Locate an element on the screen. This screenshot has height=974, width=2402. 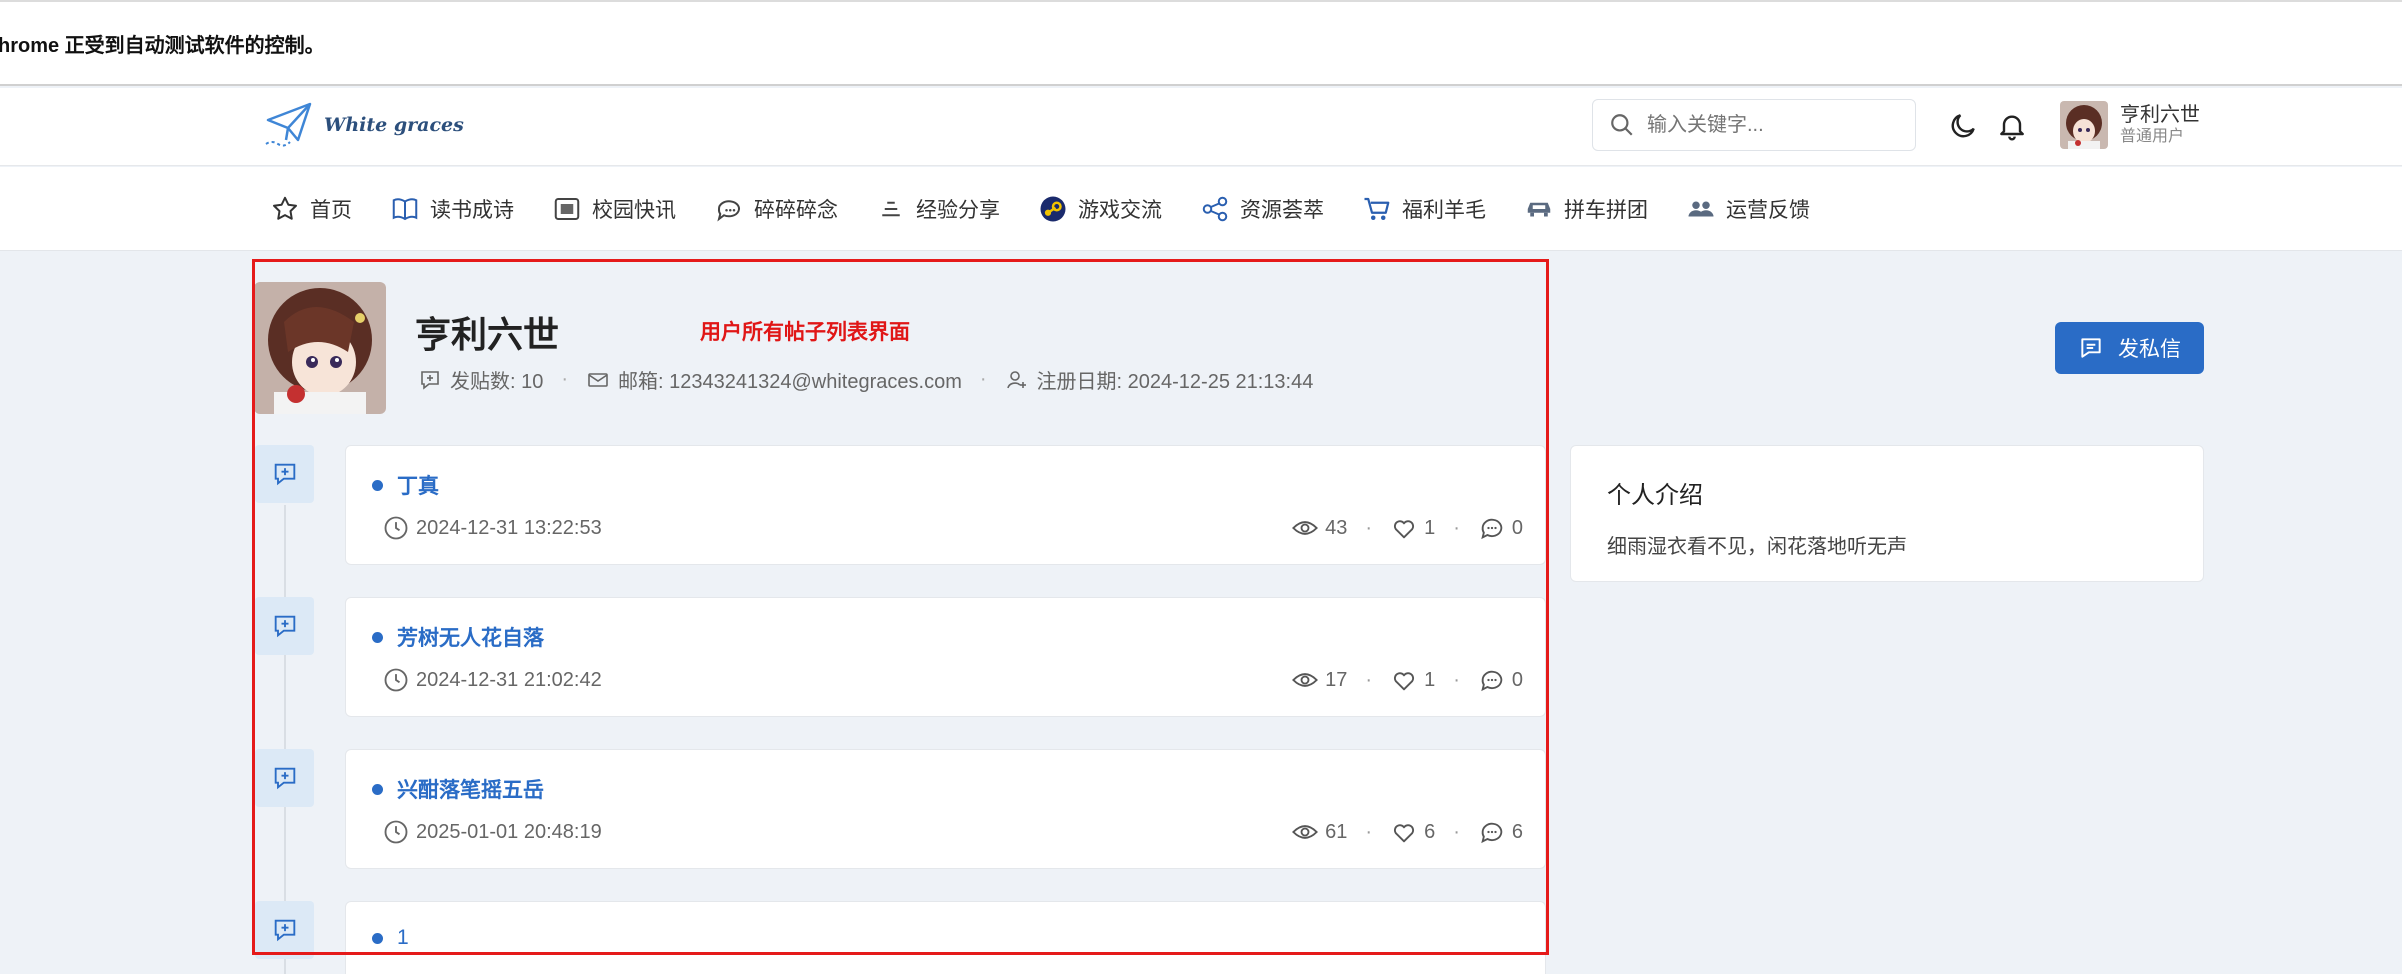
register-date: 注册日期: 2024-12-25 21:13:44 is located at coordinates (1175, 382).